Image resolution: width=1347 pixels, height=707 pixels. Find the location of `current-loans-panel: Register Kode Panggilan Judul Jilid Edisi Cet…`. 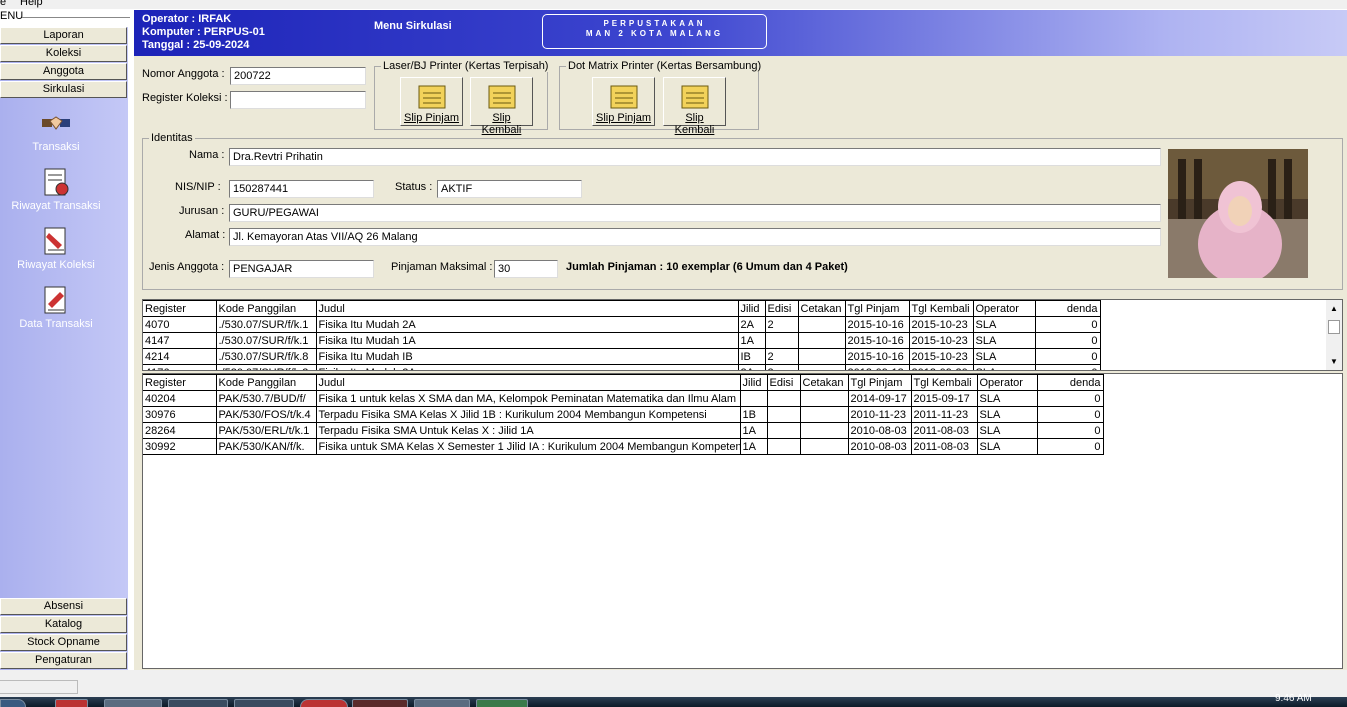

current-loans-panel: Register Kode Panggilan Judul Jilid Edisi Cet… is located at coordinates (742, 335).